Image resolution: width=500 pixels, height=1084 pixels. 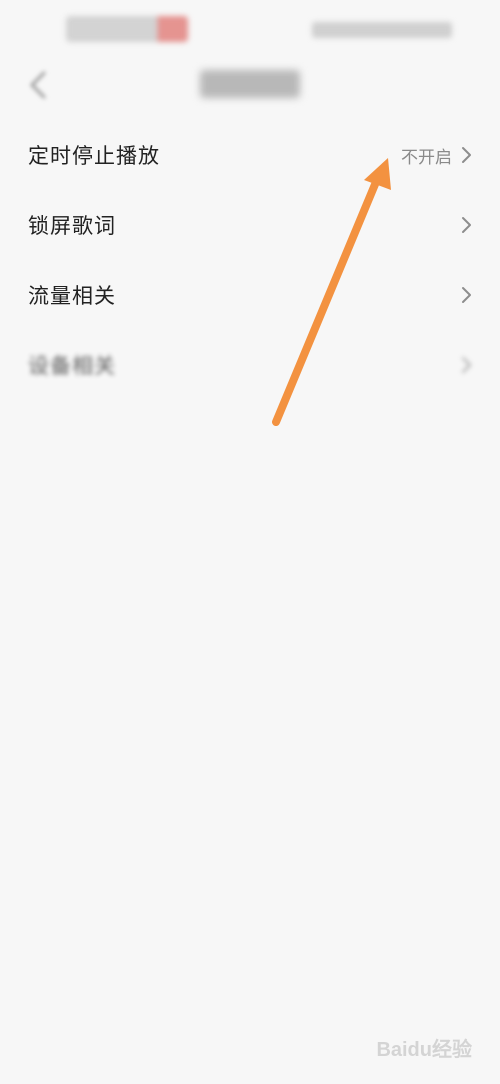 I want to click on page-title, so click(x=250, y=84).